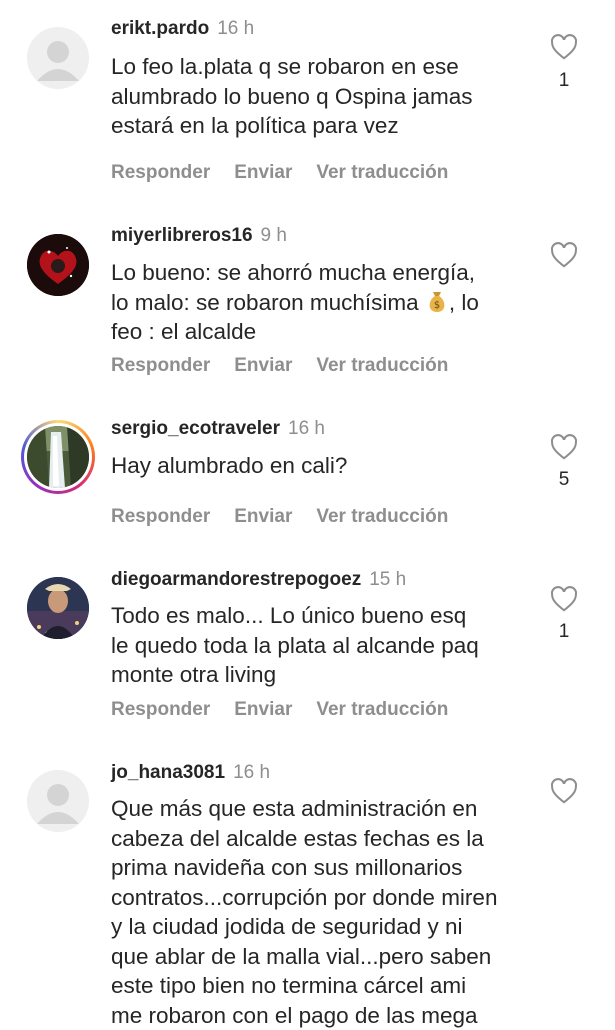  Describe the element at coordinates (229, 465) in the screenshot. I see `comment-text: Hay alumbrado en cali?` at that location.